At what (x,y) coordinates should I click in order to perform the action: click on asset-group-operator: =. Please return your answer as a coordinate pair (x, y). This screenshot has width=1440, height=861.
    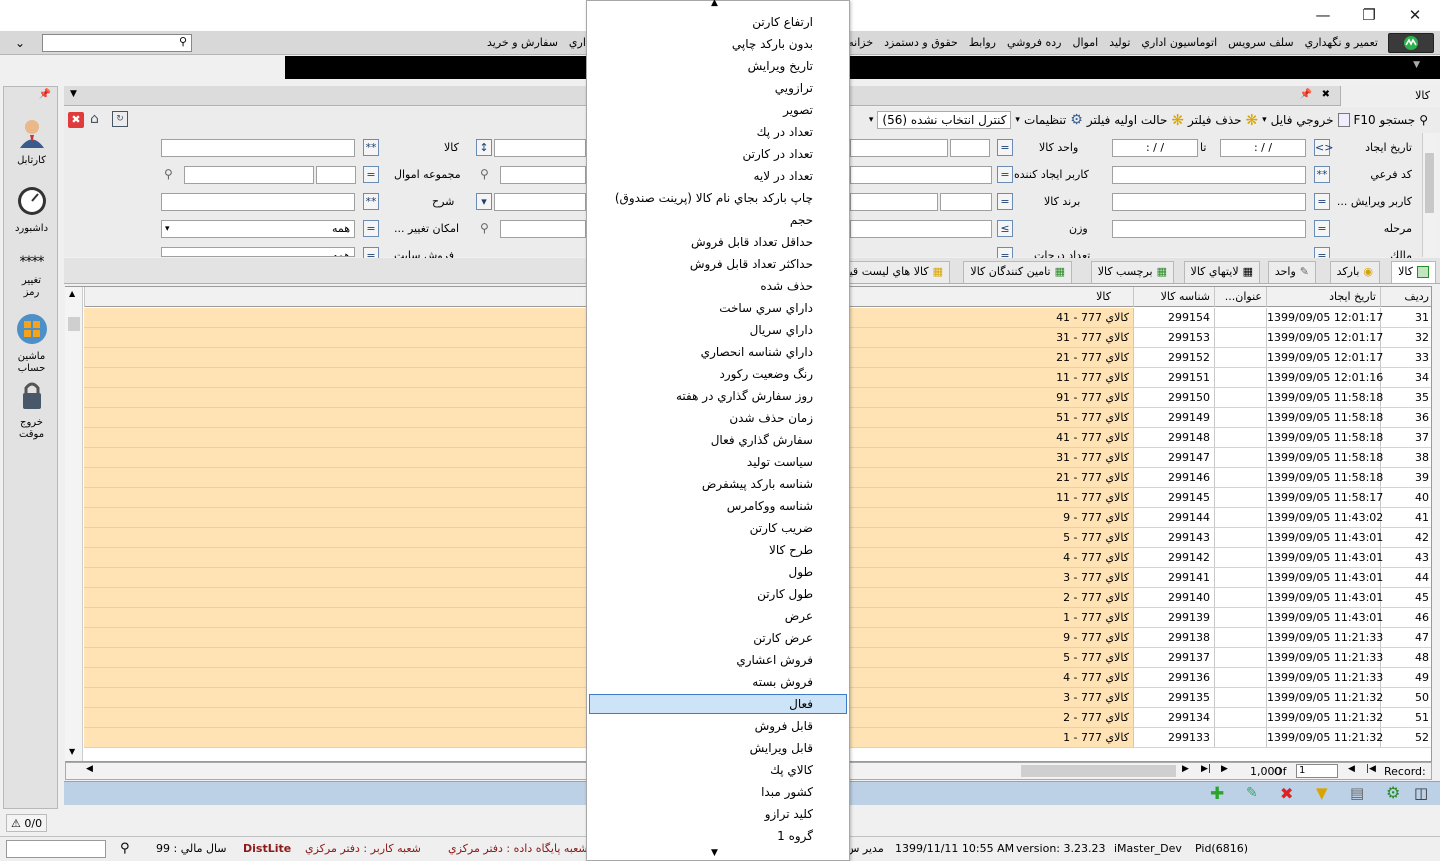
    Looking at the image, I should click on (371, 174).